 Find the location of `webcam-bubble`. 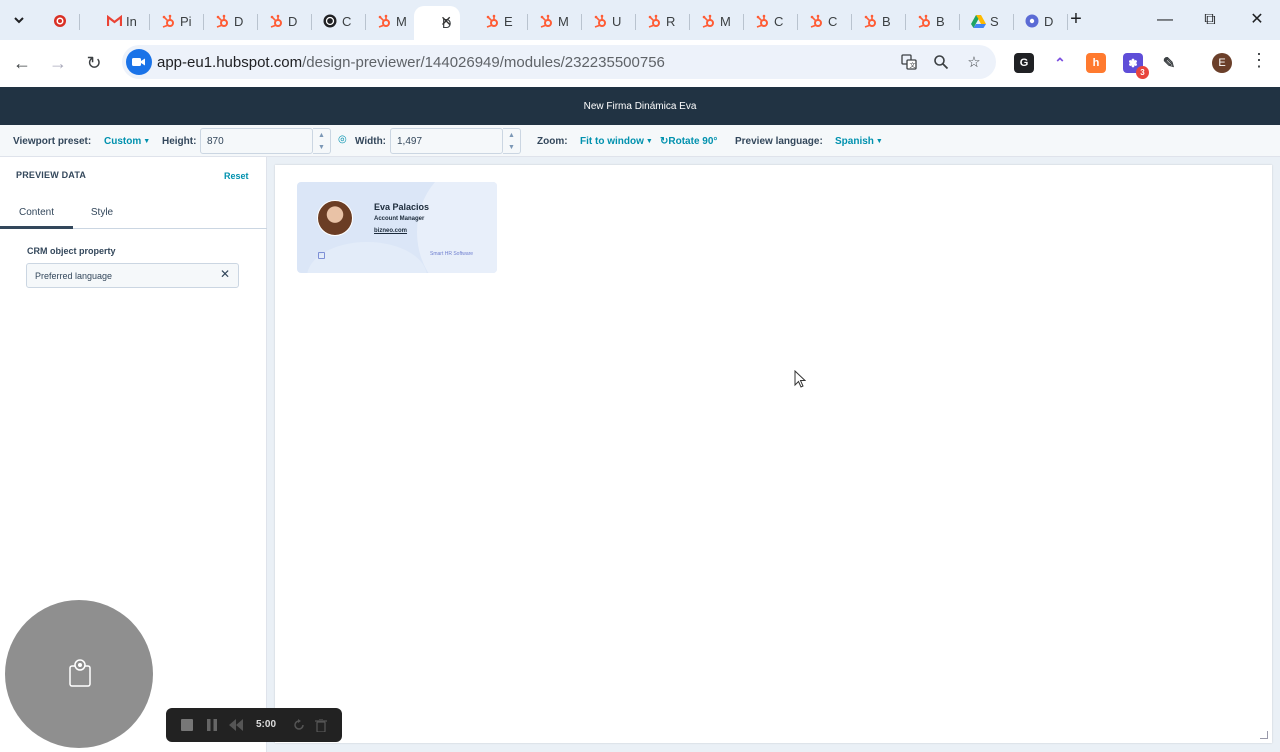

webcam-bubble is located at coordinates (79, 674).